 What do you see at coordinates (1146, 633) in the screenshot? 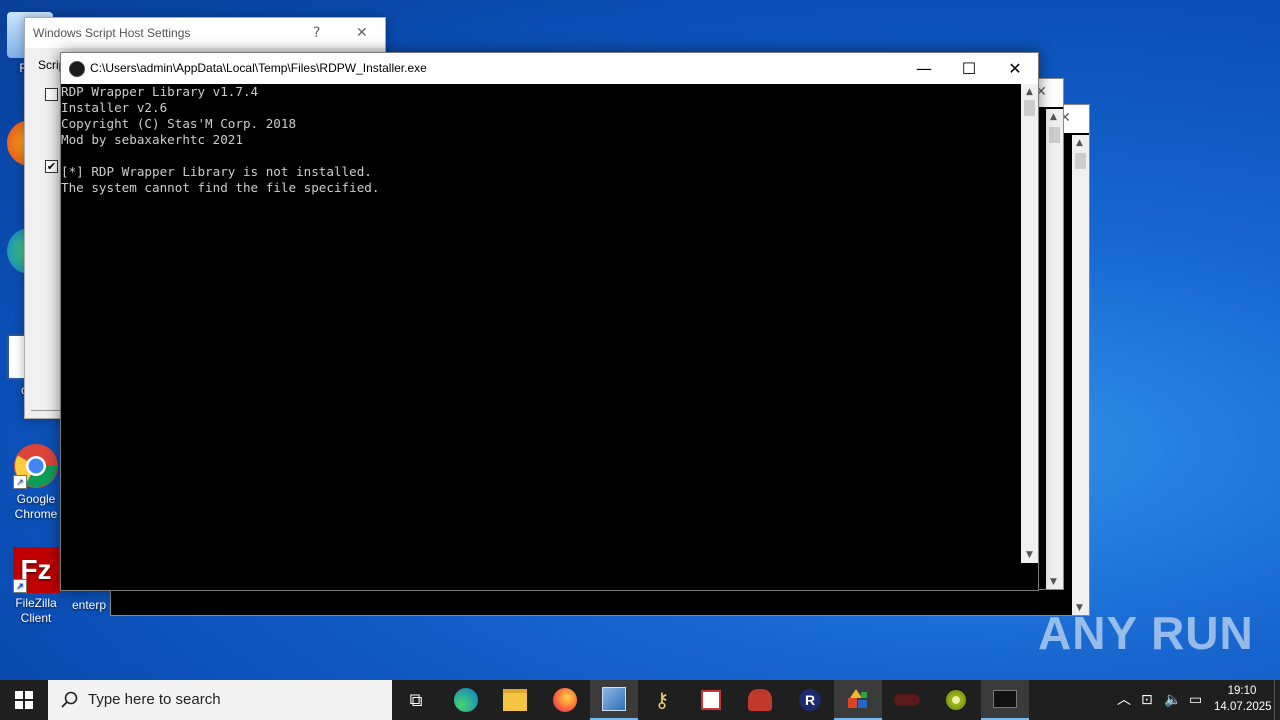
I see `watermark-text: ANY RUN` at bounding box center [1146, 633].